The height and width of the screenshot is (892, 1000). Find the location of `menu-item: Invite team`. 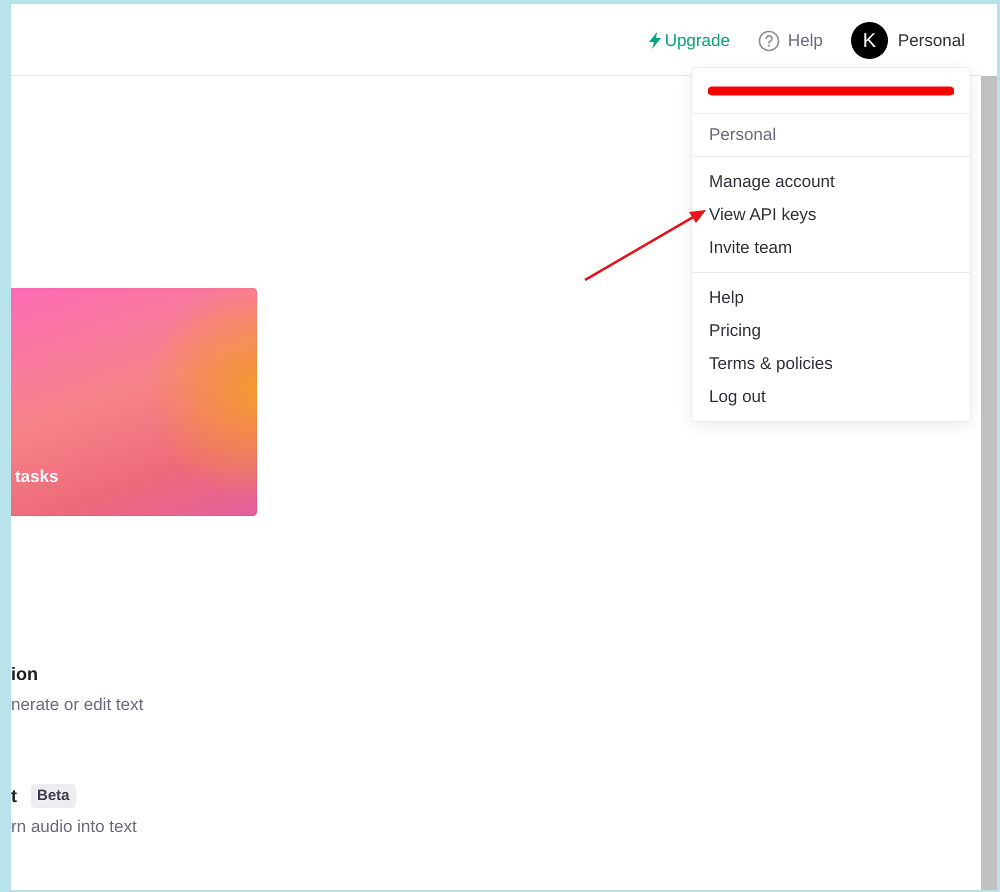

menu-item: Invite team is located at coordinates (831, 247).